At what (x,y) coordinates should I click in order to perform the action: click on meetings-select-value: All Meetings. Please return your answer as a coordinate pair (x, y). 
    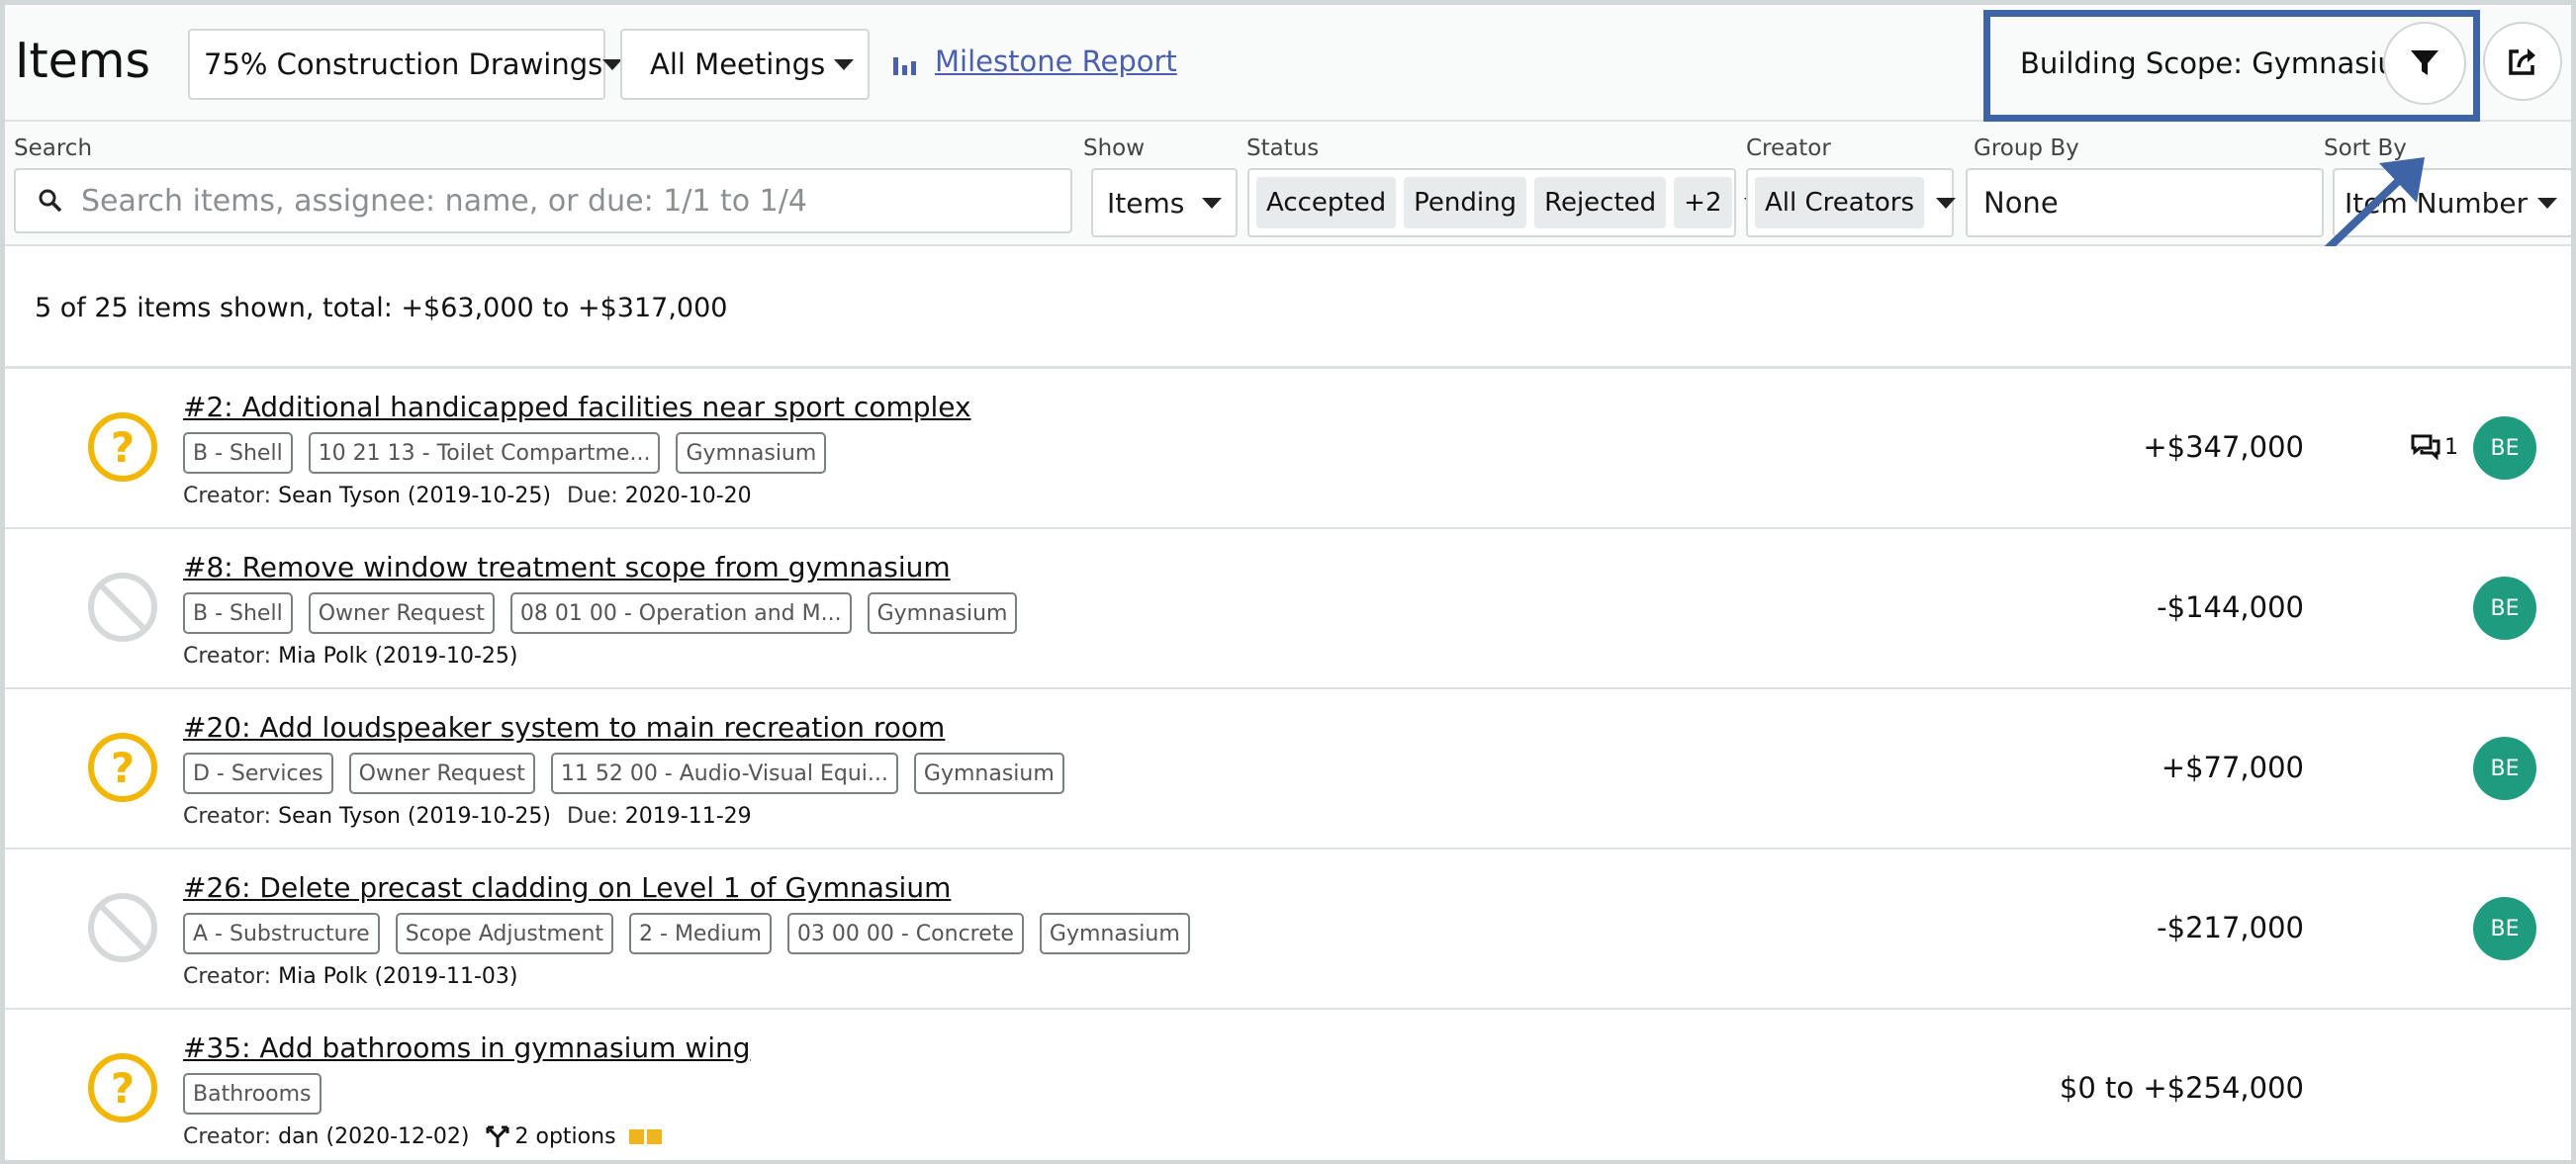
    Looking at the image, I should click on (738, 64).